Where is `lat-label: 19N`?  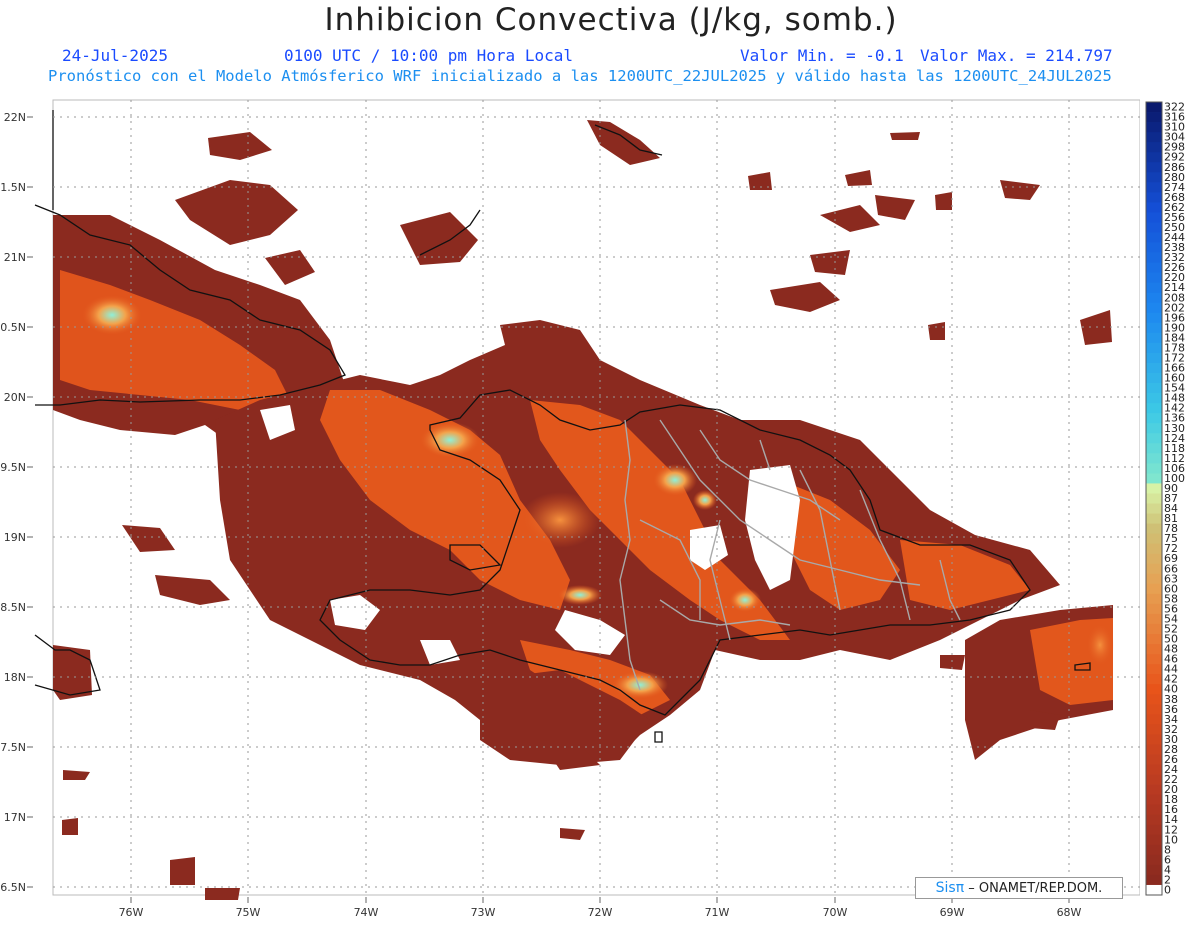
lat-label: 19N is located at coordinates (15, 537).